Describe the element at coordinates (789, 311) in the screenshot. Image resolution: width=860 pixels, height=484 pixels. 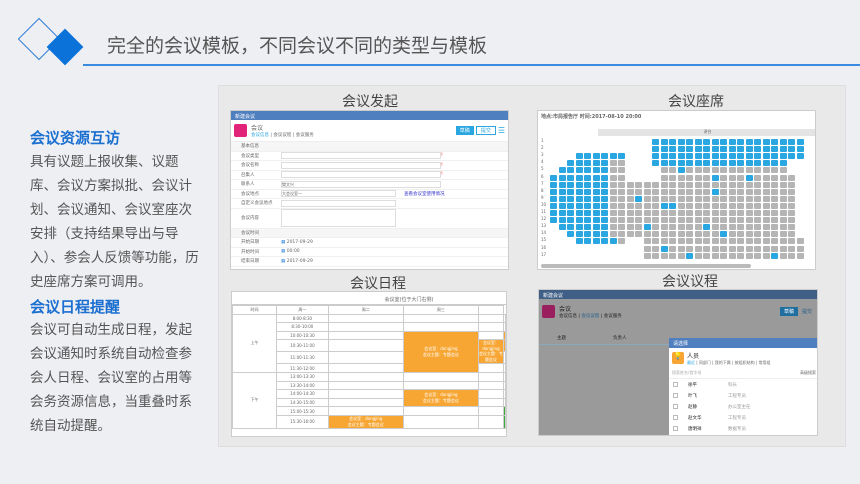
I see `draft-button: 草稿` at that location.